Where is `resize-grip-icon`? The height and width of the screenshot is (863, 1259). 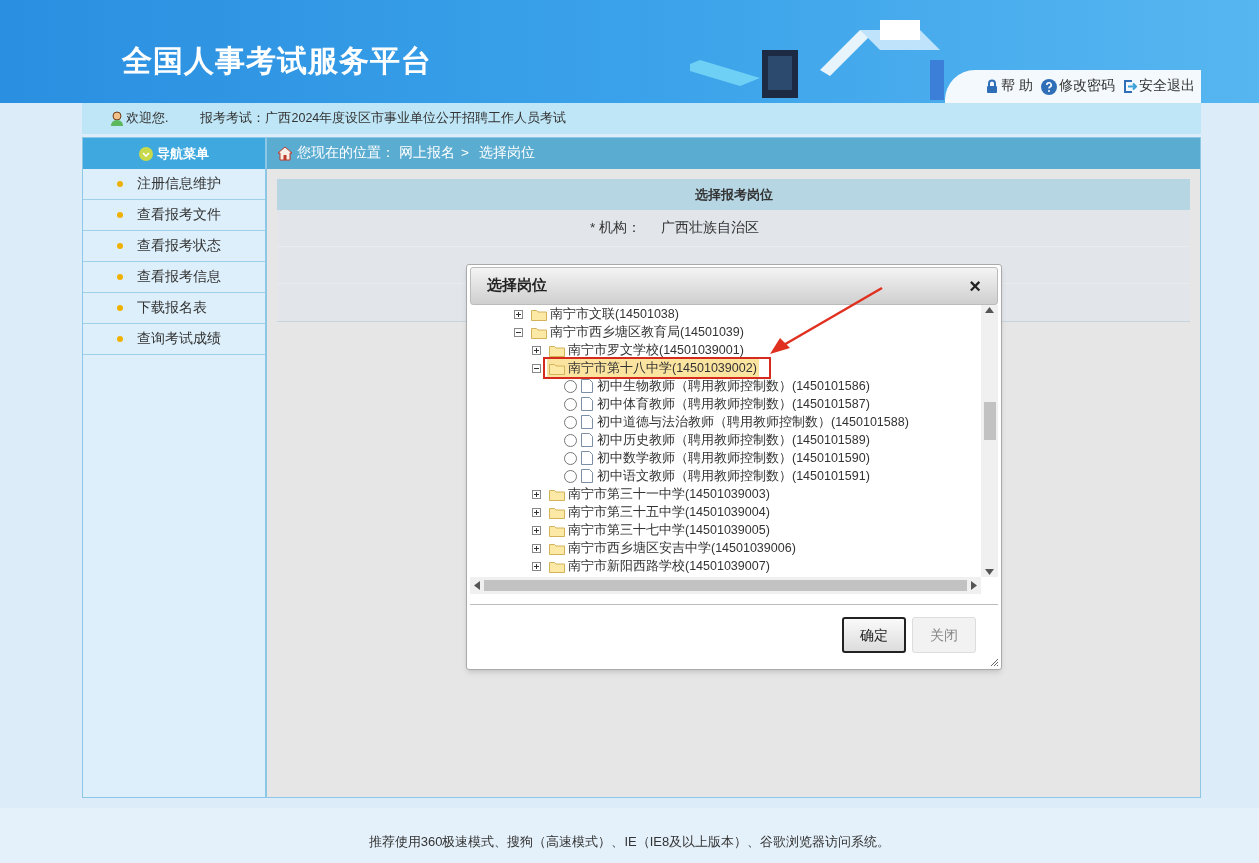 resize-grip-icon is located at coordinates (994, 662).